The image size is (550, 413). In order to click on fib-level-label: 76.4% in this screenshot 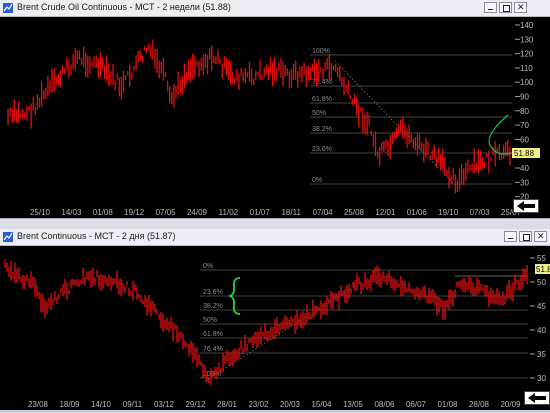, I will do `click(213, 349)`.